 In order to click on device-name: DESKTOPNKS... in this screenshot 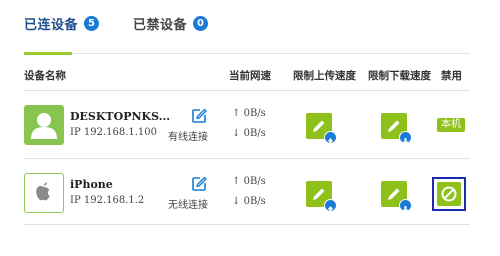, I will do `click(120, 116)`.